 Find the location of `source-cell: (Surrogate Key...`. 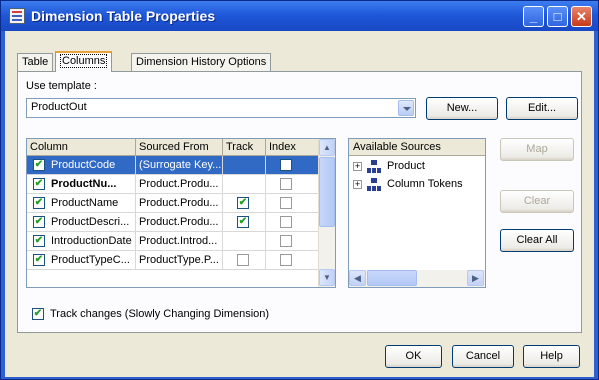

source-cell: (Surrogate Key... is located at coordinates (179, 165).